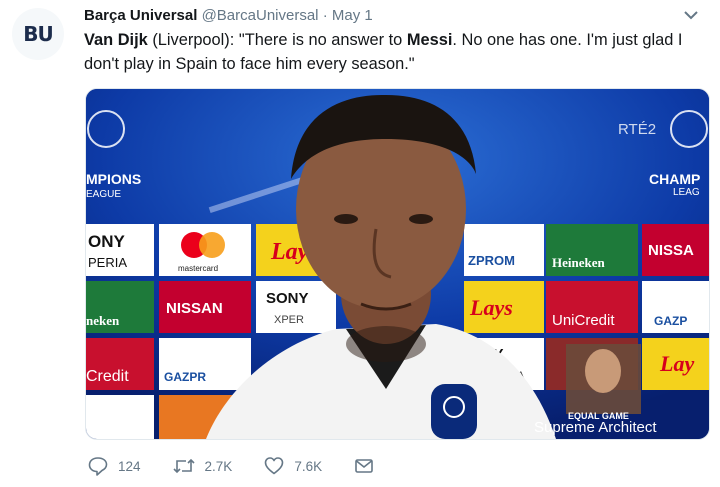 The width and height of the screenshot is (720, 487). What do you see at coordinates (129, 466) in the screenshot?
I see `reply-count: 124` at bounding box center [129, 466].